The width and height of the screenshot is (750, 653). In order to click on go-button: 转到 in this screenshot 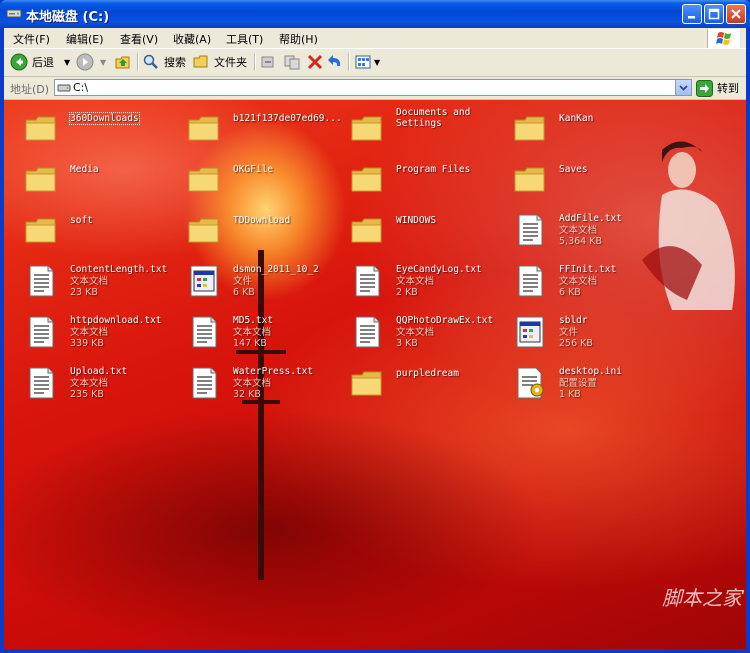, I will do `click(717, 88)`.